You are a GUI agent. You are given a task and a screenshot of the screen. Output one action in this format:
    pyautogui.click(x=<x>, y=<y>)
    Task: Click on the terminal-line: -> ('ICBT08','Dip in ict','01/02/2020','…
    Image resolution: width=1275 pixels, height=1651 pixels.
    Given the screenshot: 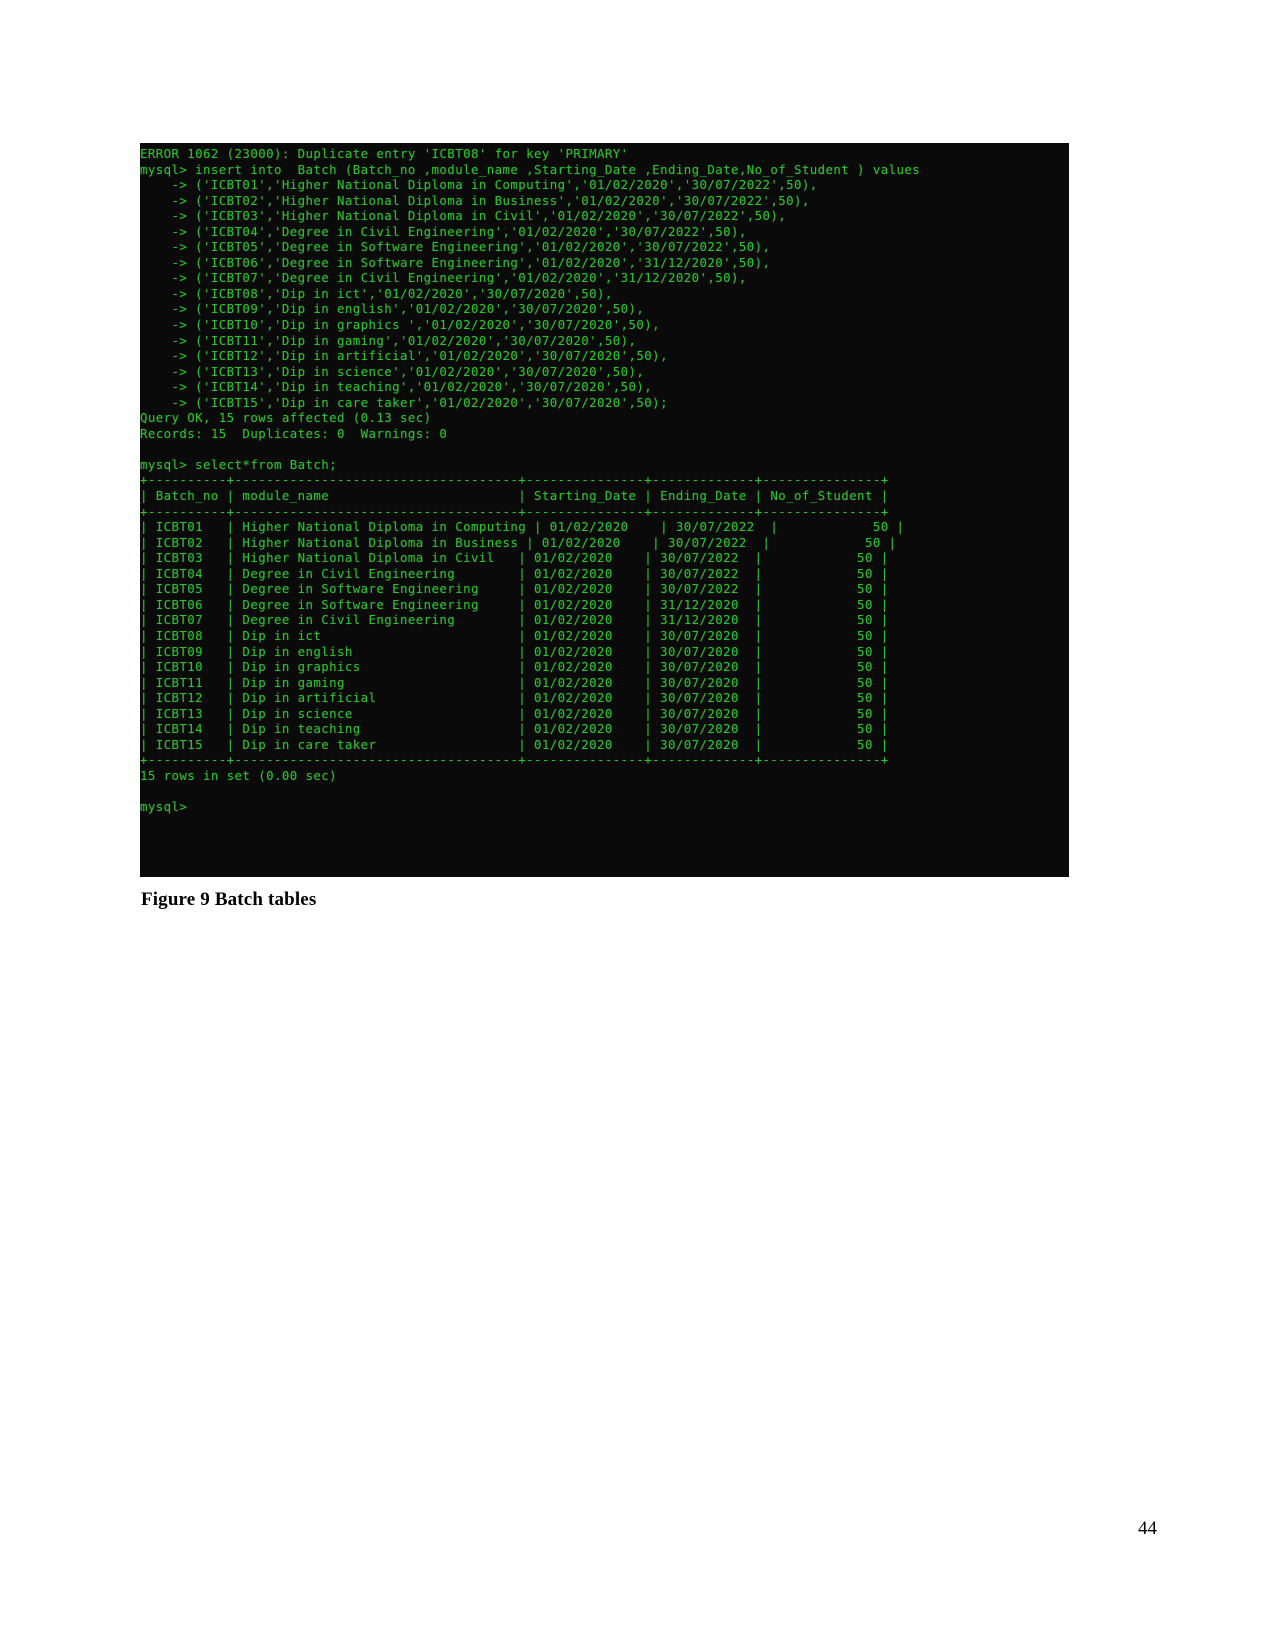 What is the action you would take?
    pyautogui.click(x=376, y=293)
    